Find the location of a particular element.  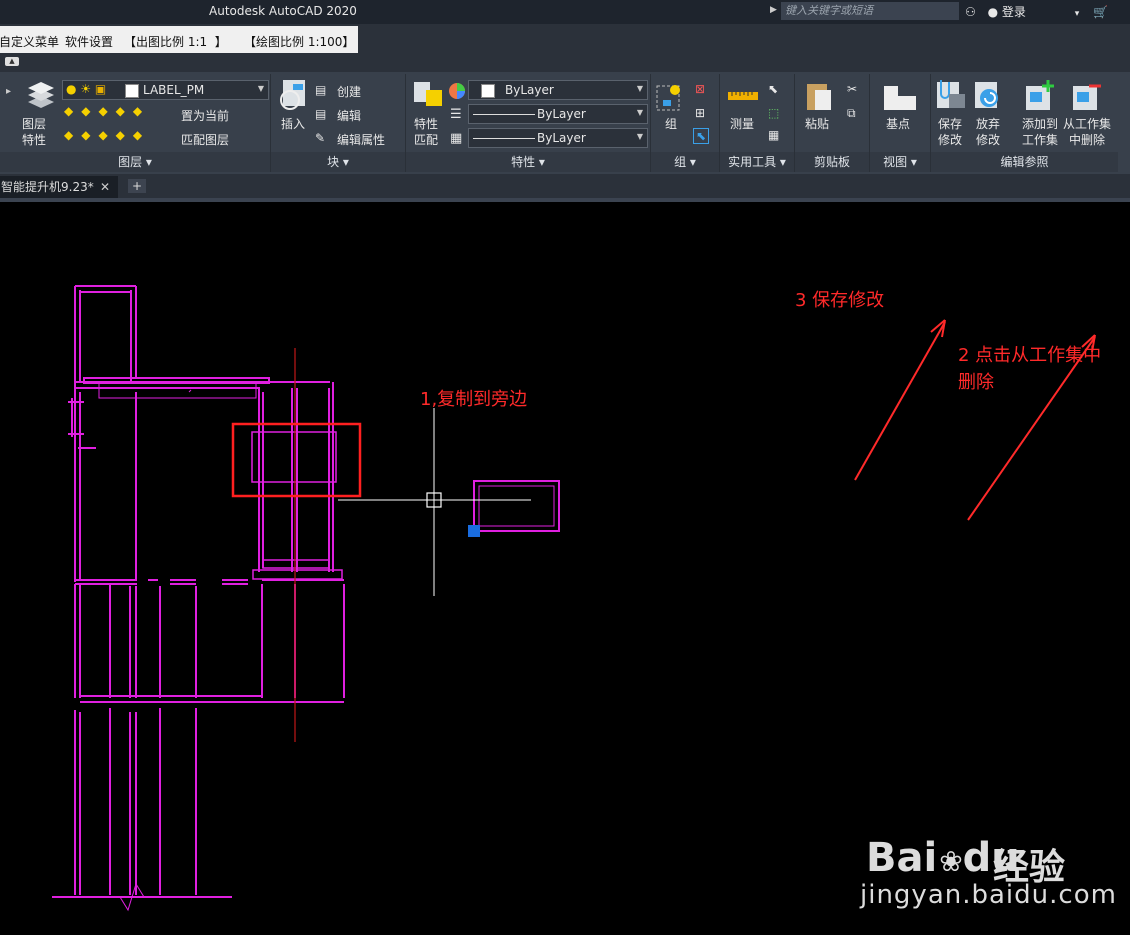

menu-bar: 自定义菜单 软件设置 【出图比例 1:1 】 【绘图比例 1:100】 is located at coordinates (565, 39).